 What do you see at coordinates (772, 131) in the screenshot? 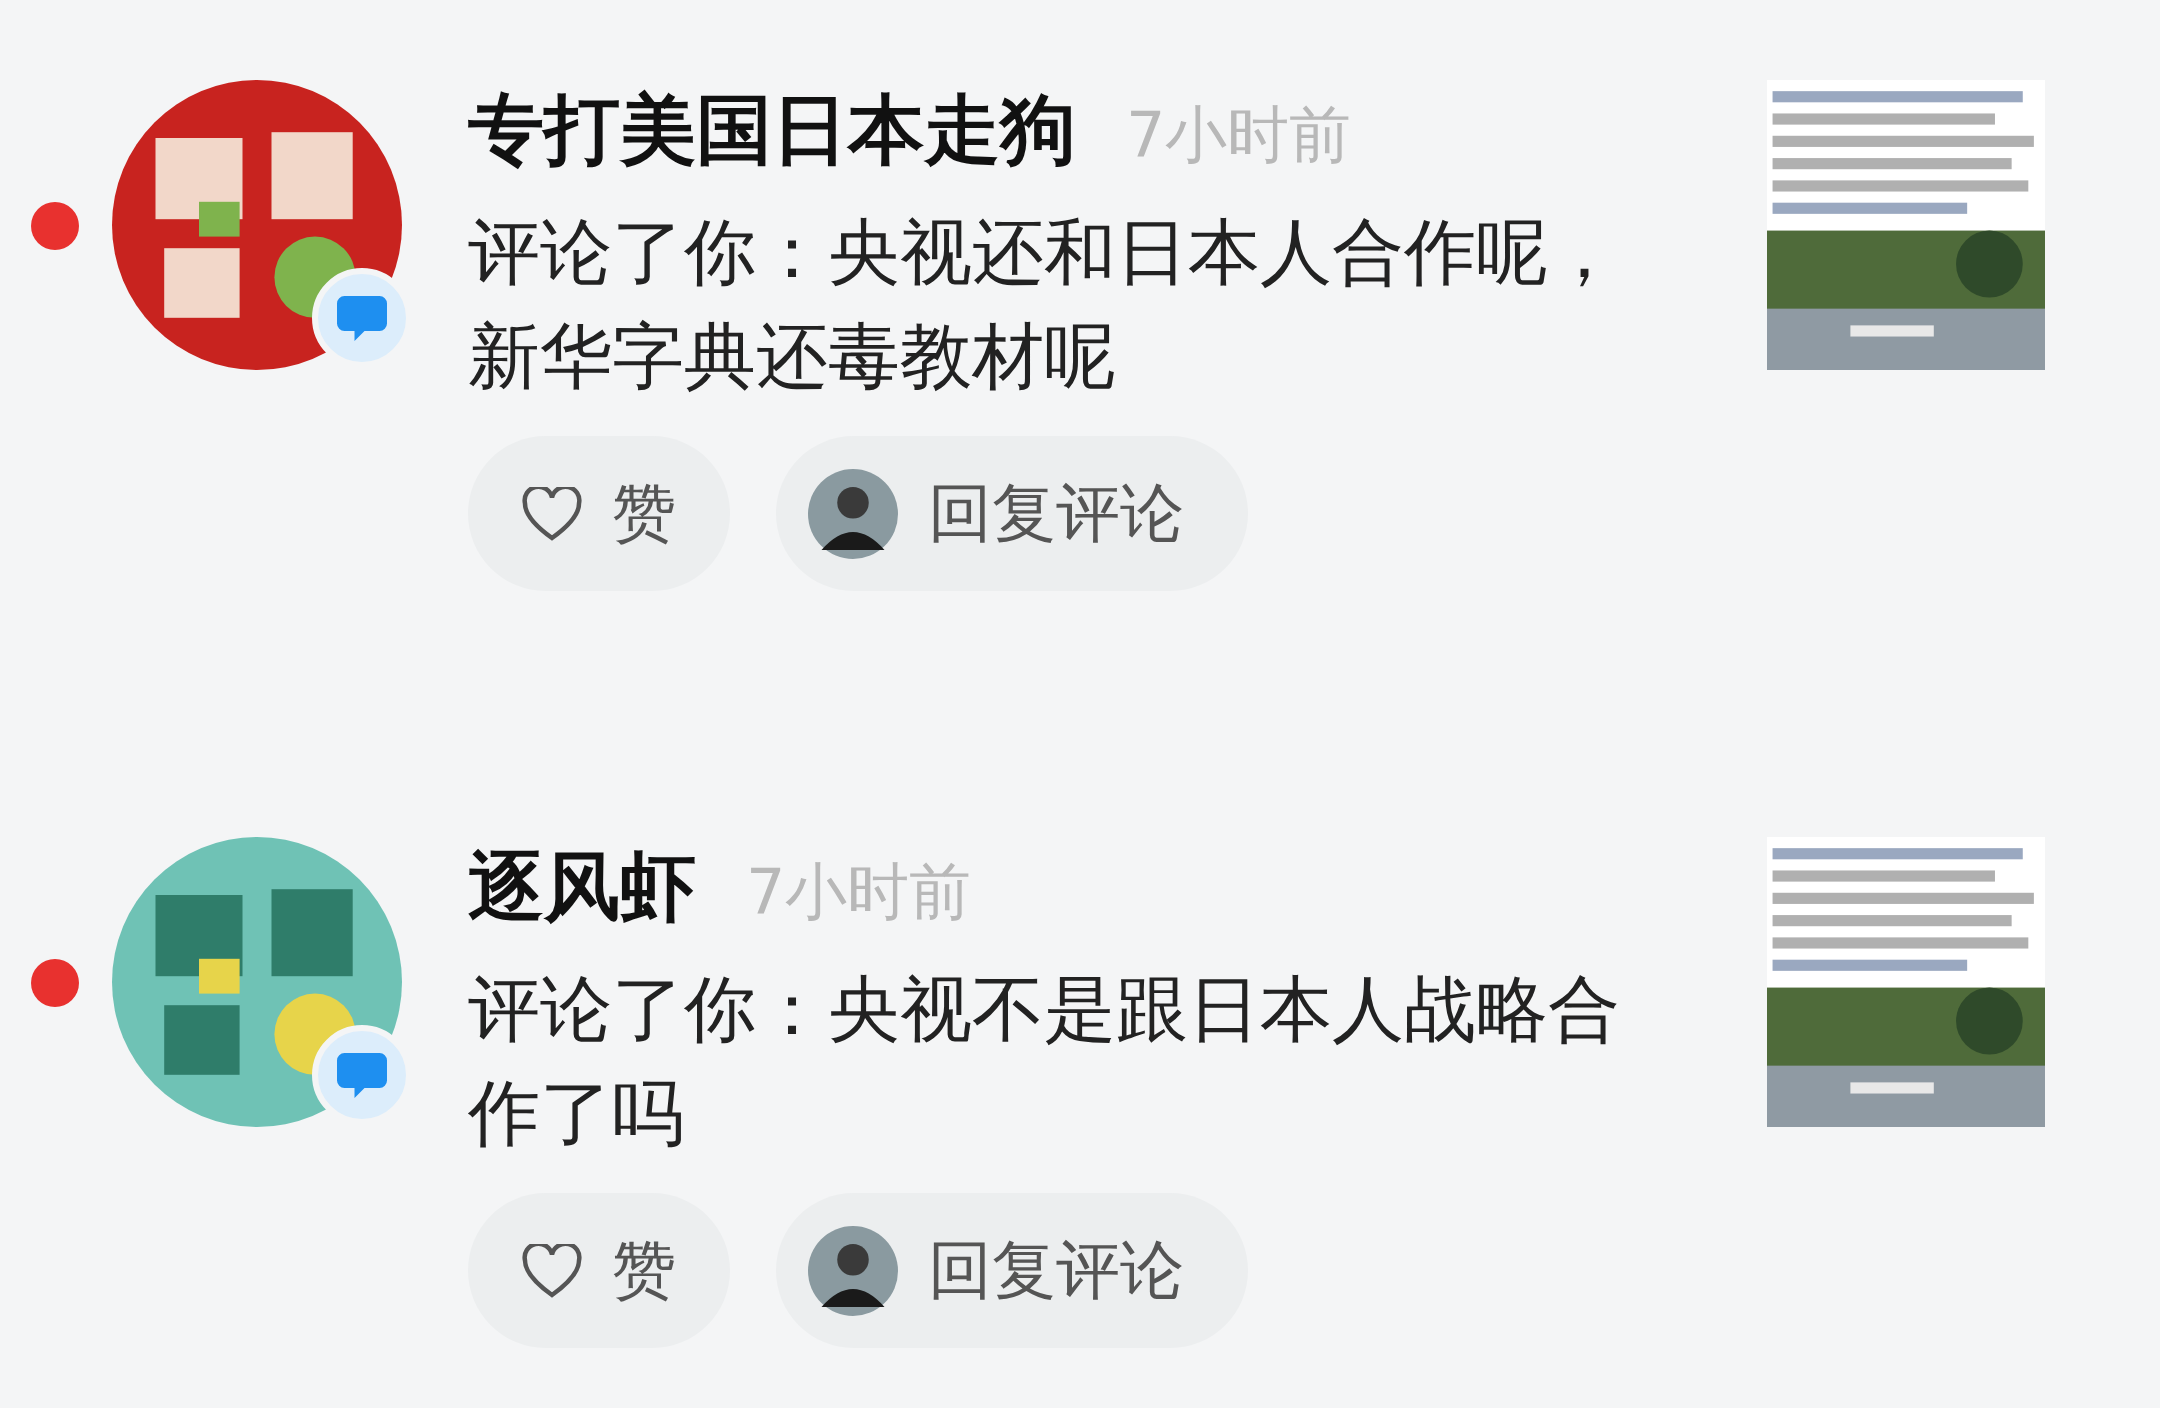
I see `user-name: 专打美国日本走狗` at bounding box center [772, 131].